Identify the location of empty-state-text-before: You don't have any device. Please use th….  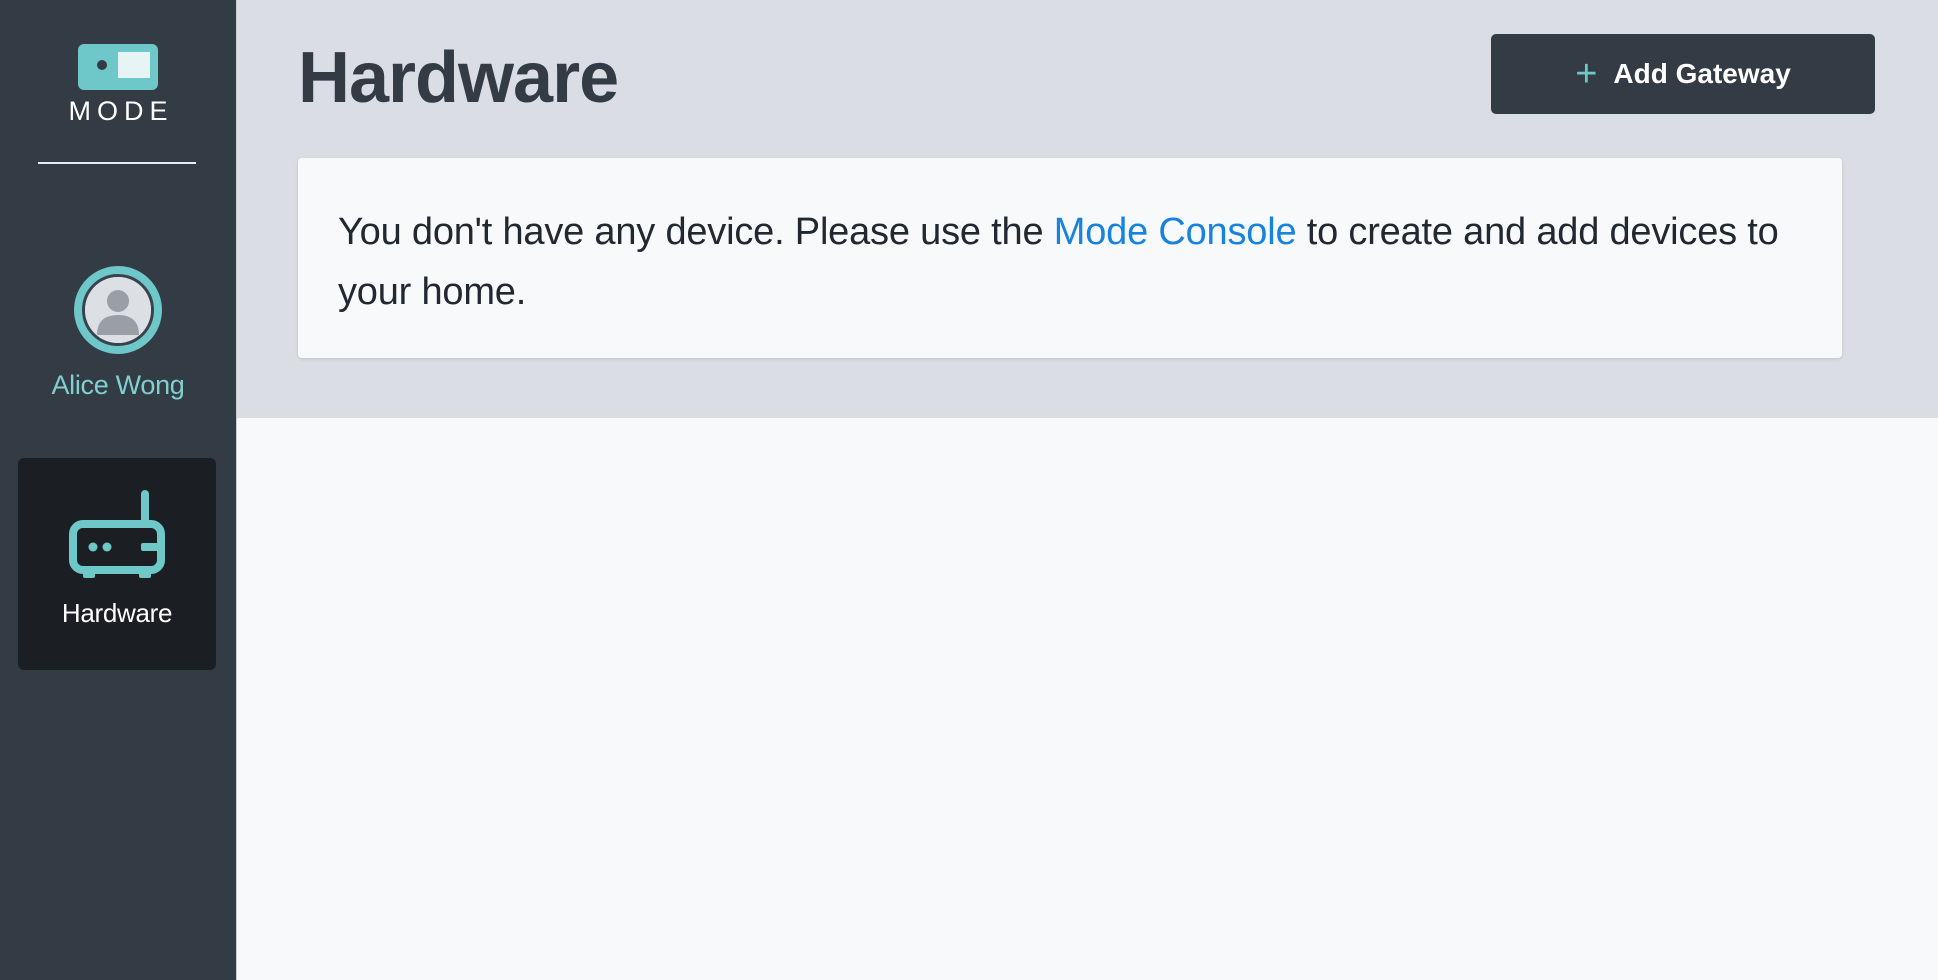
(696, 232).